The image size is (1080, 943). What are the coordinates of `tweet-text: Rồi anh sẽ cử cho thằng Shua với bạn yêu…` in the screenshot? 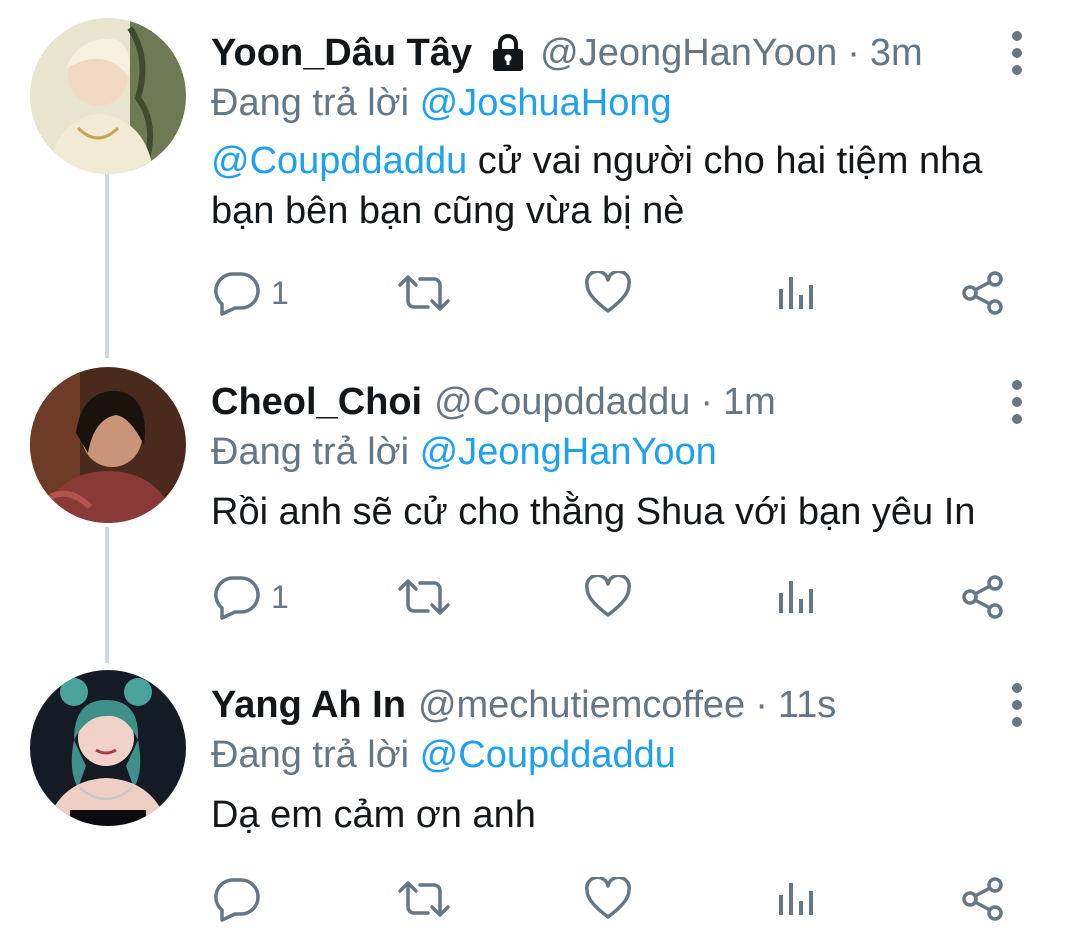 It's located at (631, 512).